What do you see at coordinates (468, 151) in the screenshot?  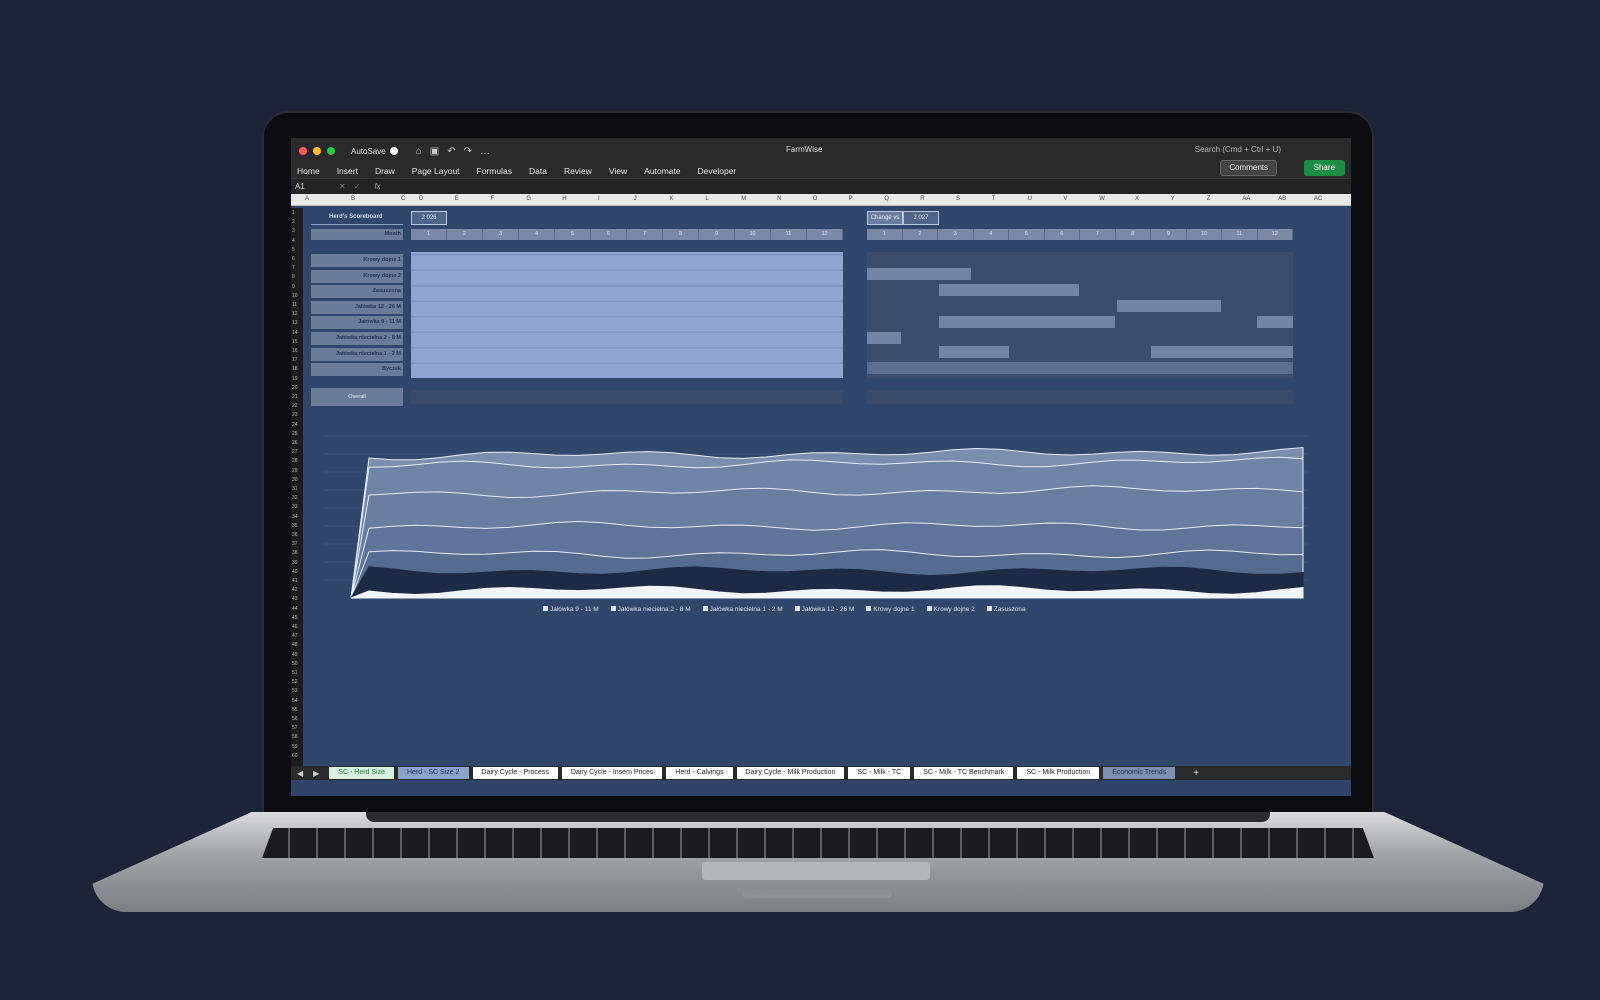 I see `redo-icon: ↷` at bounding box center [468, 151].